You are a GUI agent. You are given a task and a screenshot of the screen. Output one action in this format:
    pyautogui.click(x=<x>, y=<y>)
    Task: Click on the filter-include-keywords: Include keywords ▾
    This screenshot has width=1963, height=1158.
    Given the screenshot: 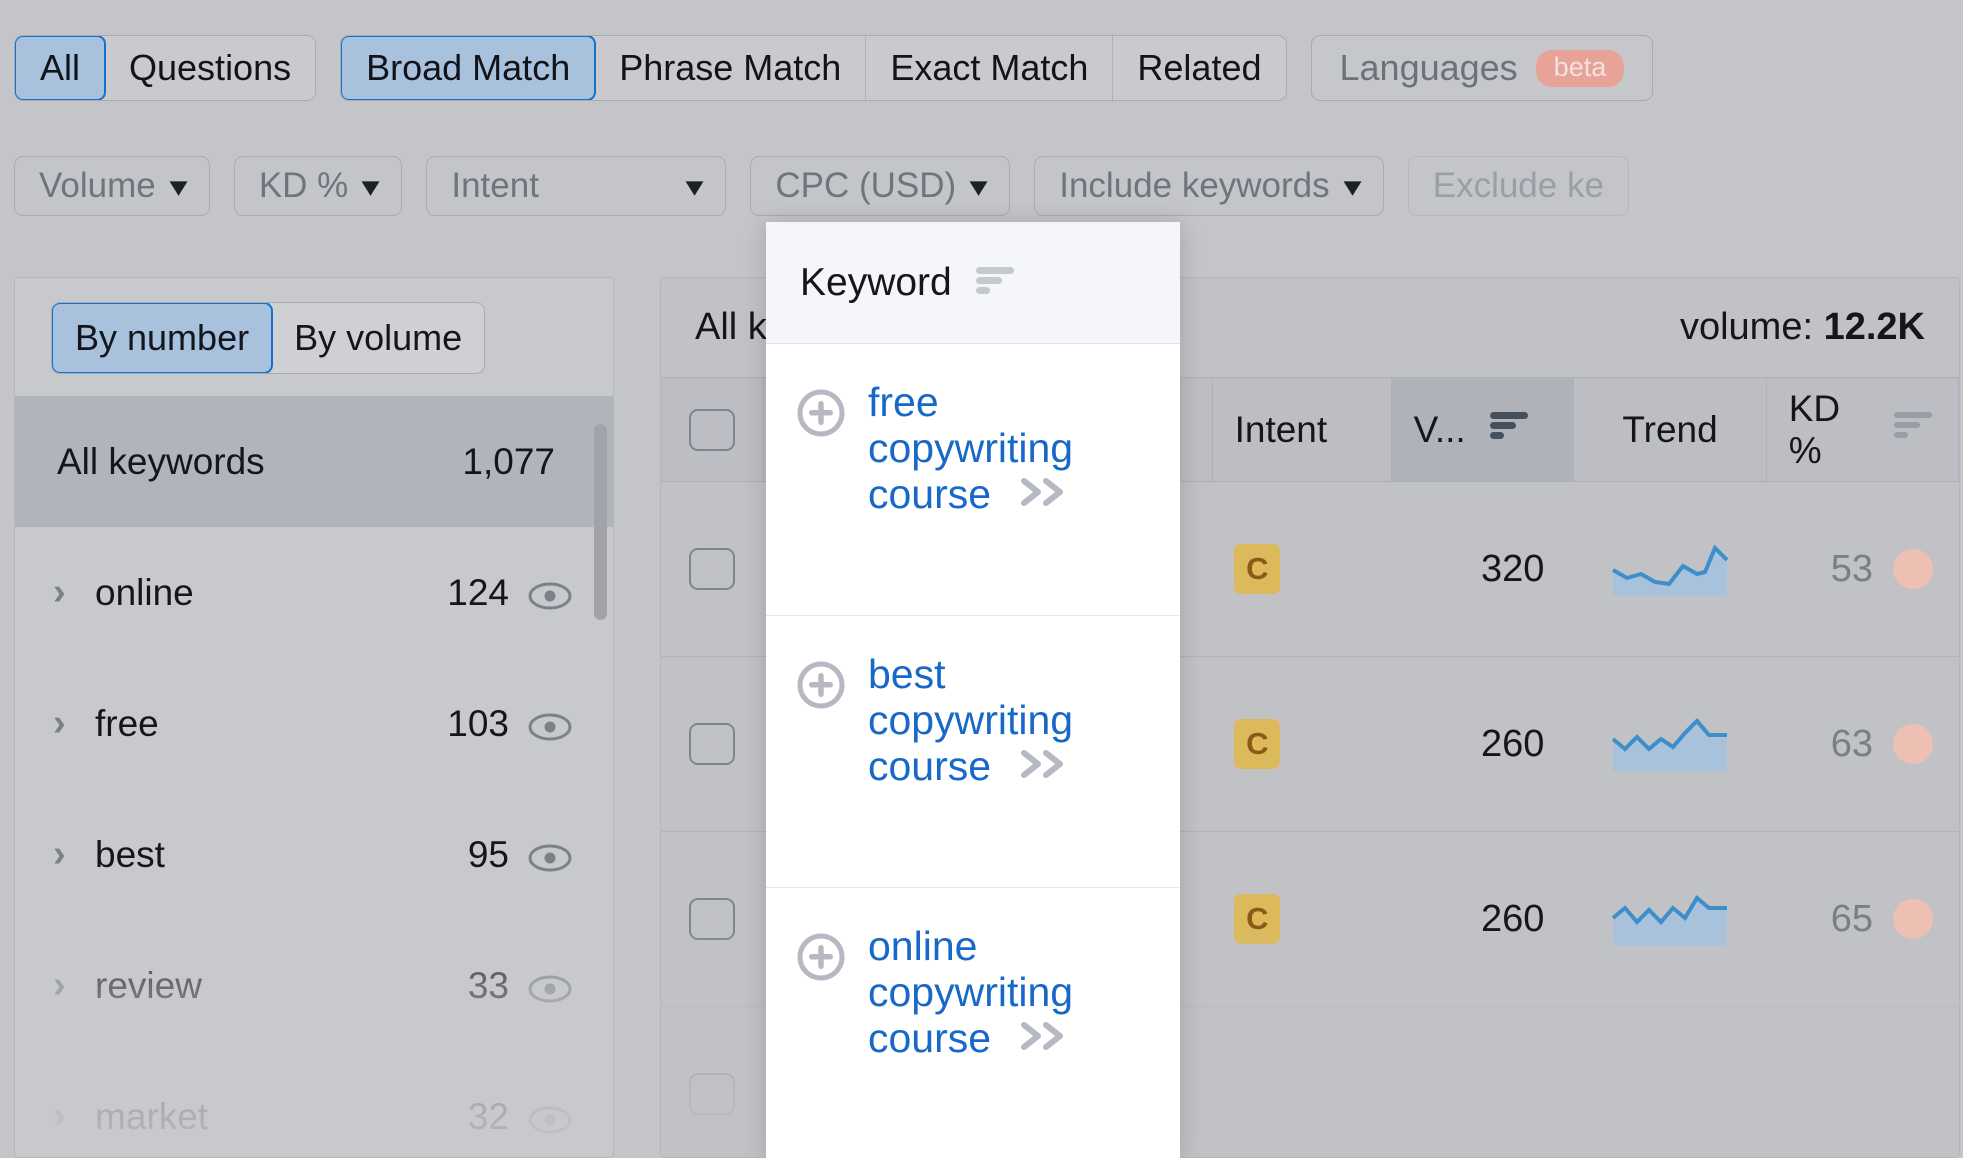 What is the action you would take?
    pyautogui.click(x=1209, y=186)
    